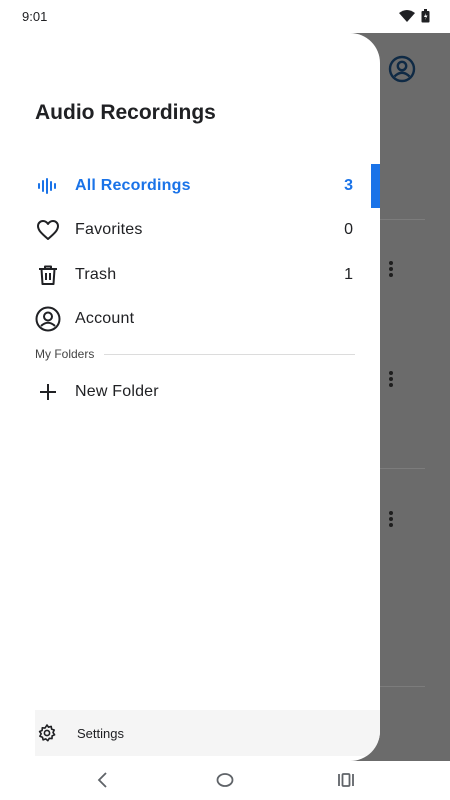 The width and height of the screenshot is (450, 800). Describe the element at coordinates (35, 16) in the screenshot. I see `status-time: 9:01` at that location.